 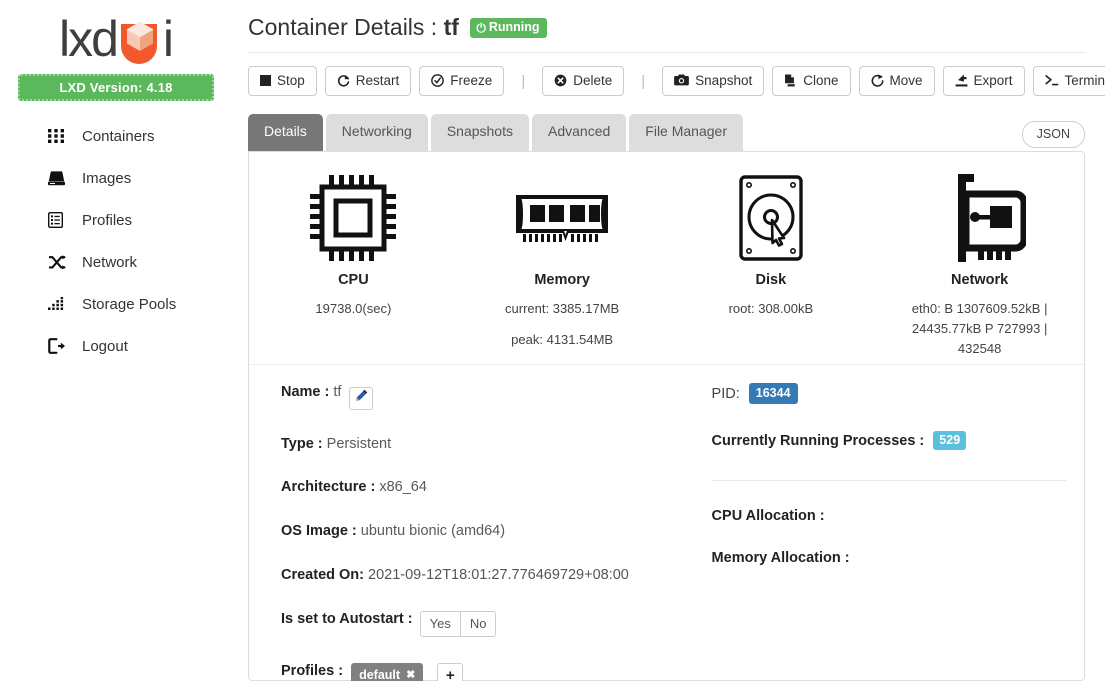 I want to click on export-button: Export, so click(x=983, y=81).